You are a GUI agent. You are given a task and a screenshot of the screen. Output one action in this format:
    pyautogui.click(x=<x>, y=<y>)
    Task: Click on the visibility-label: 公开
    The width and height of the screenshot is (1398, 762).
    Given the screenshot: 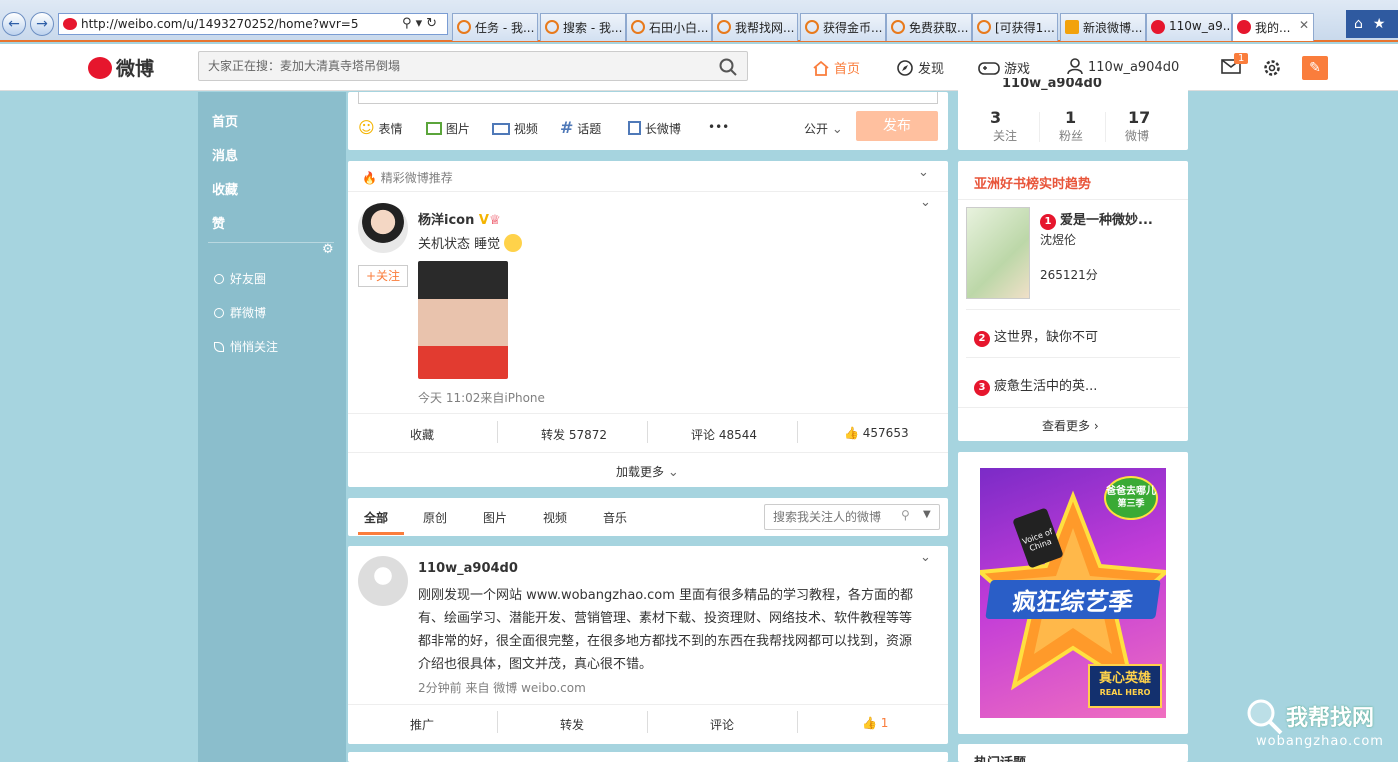 What is the action you would take?
    pyautogui.click(x=816, y=129)
    